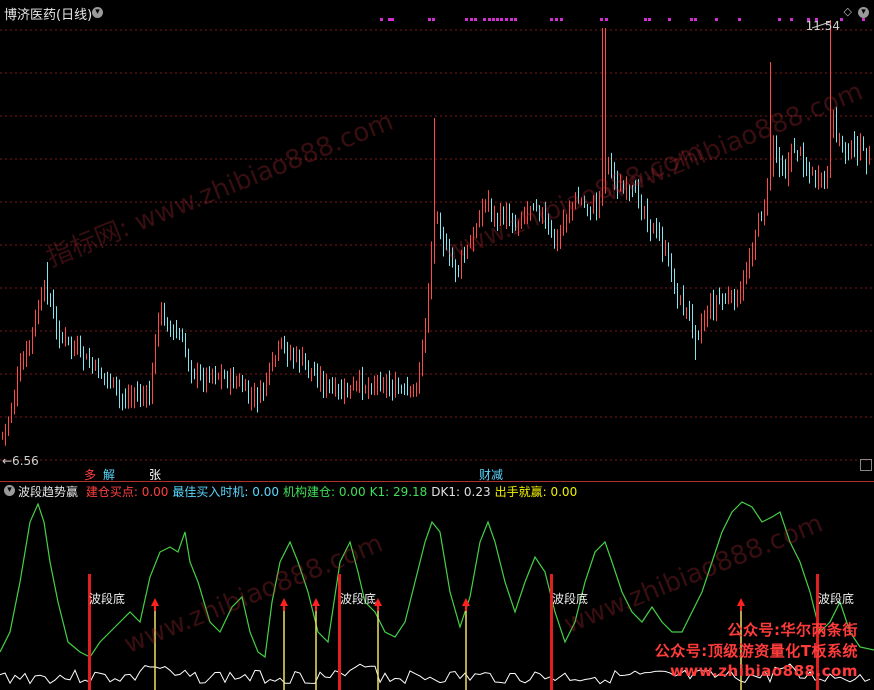 The height and width of the screenshot is (690, 874). What do you see at coordinates (97, 12) in the screenshot?
I see `dropdown-icon: ▾` at bounding box center [97, 12].